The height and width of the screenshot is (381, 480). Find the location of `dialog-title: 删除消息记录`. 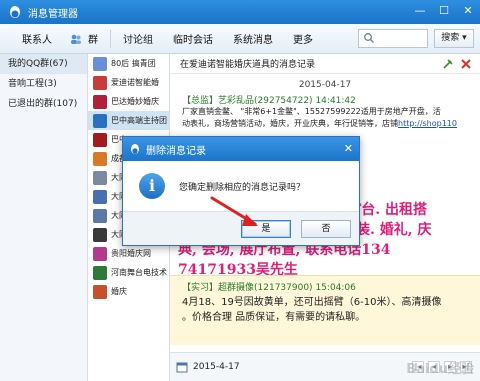

dialog-title: 删除消息记录 is located at coordinates (176, 151).